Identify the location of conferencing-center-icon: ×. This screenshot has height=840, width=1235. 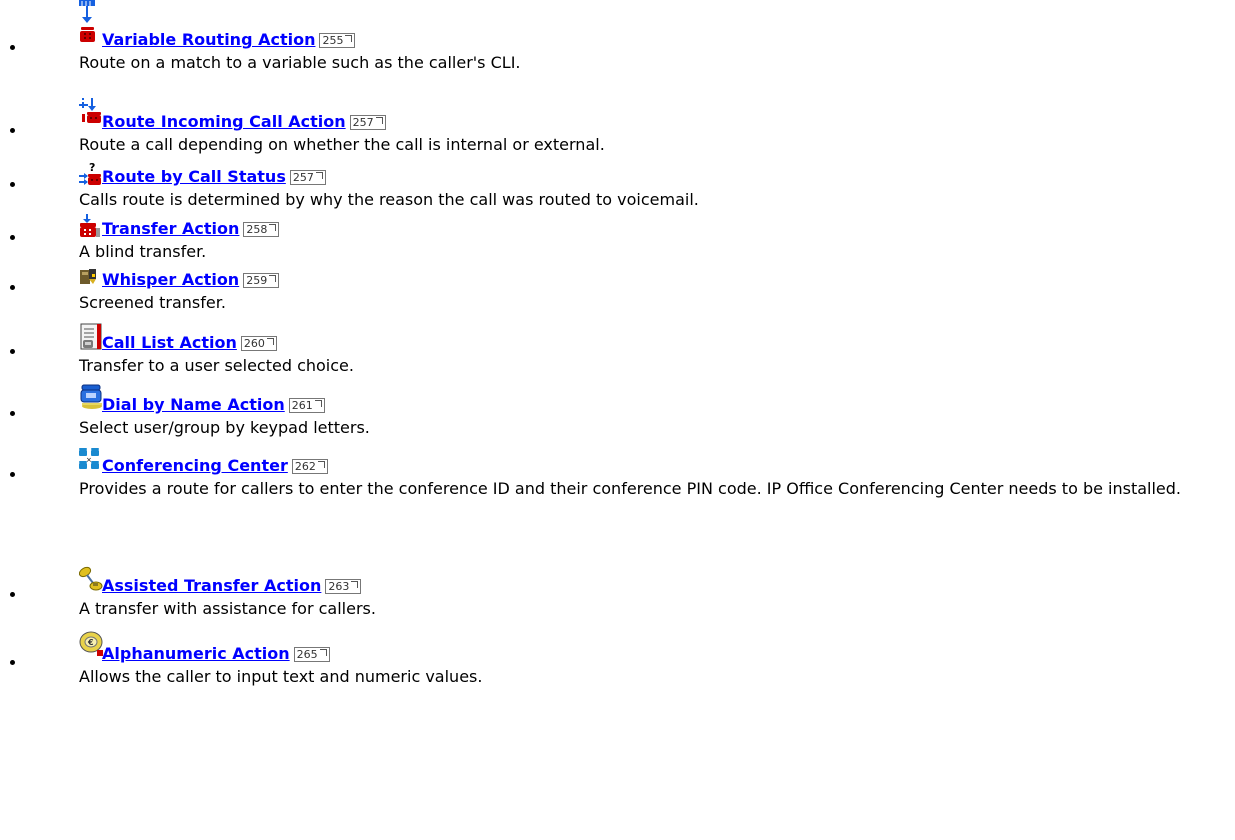
(90, 462).